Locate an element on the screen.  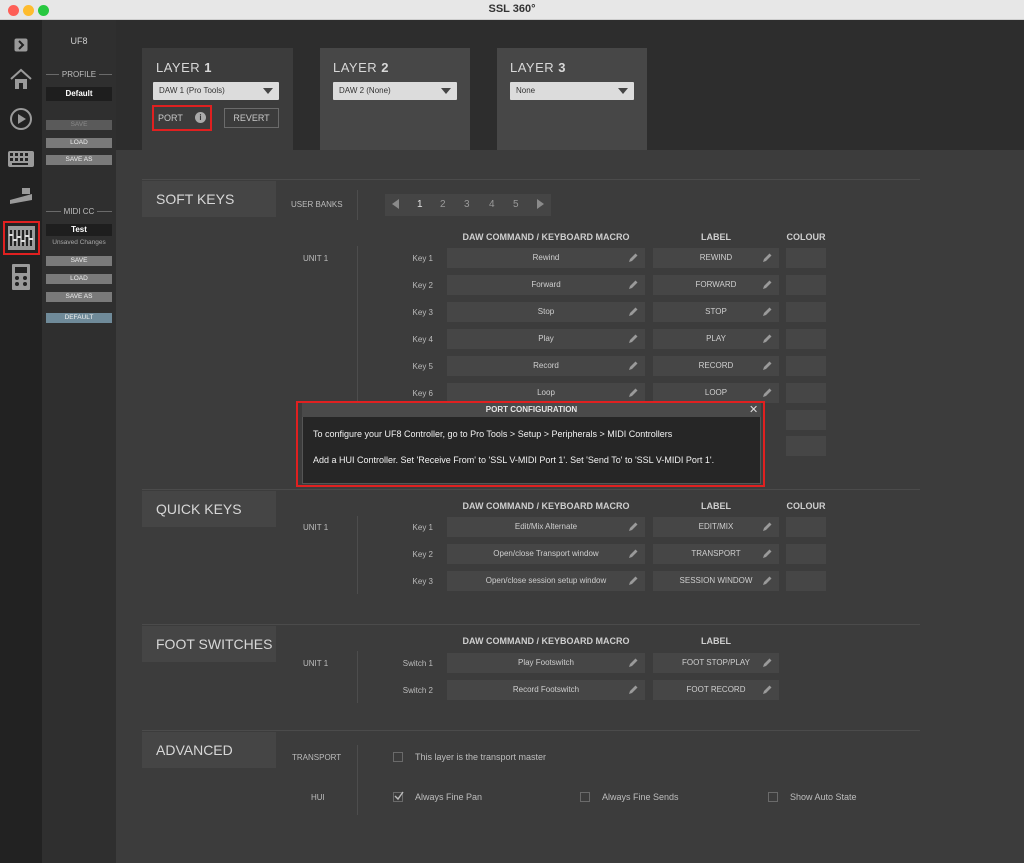
uf8-mixer-nav is located at coordinates (21, 238).